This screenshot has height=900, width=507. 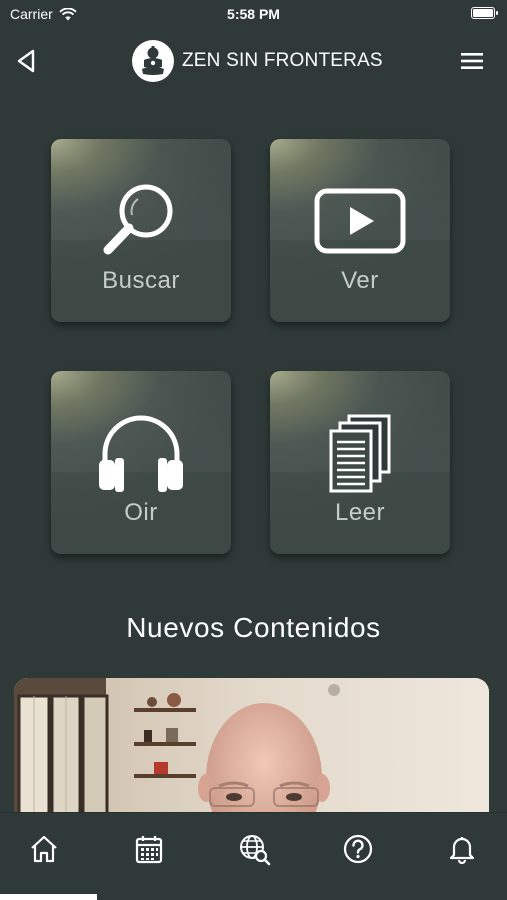 I want to click on section-title: Nuevos Contenidos, so click(x=253, y=627).